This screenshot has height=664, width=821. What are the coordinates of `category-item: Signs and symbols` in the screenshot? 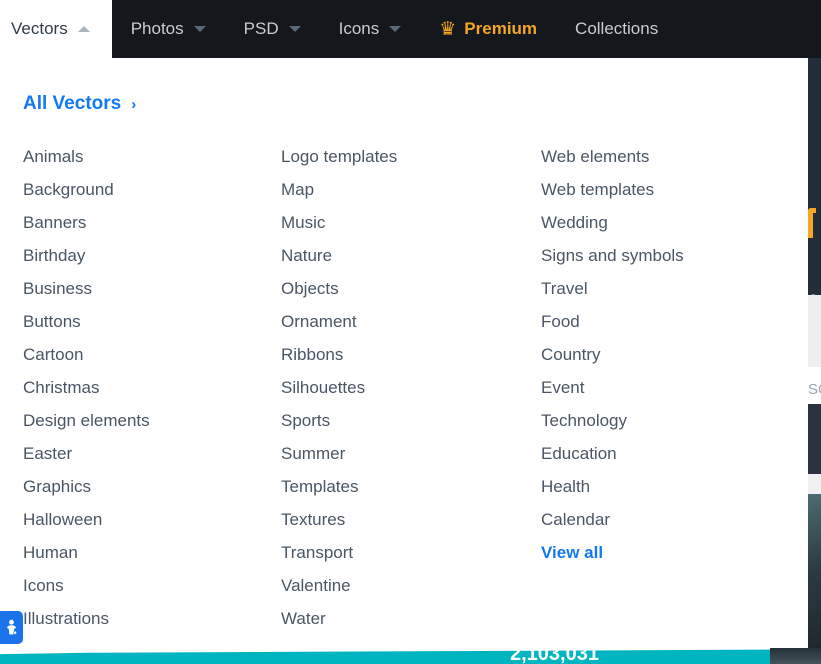 It's located at (612, 255).